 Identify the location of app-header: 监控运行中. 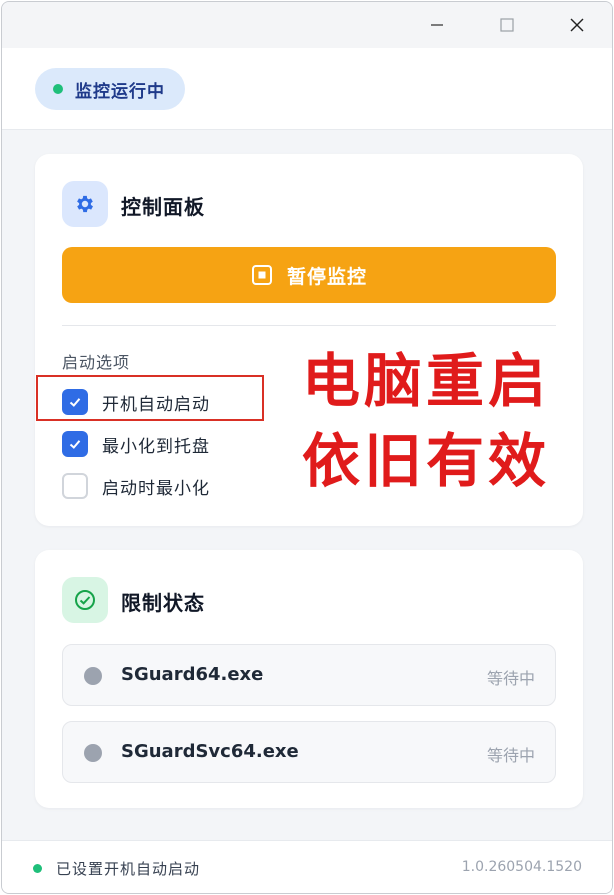
(307, 89).